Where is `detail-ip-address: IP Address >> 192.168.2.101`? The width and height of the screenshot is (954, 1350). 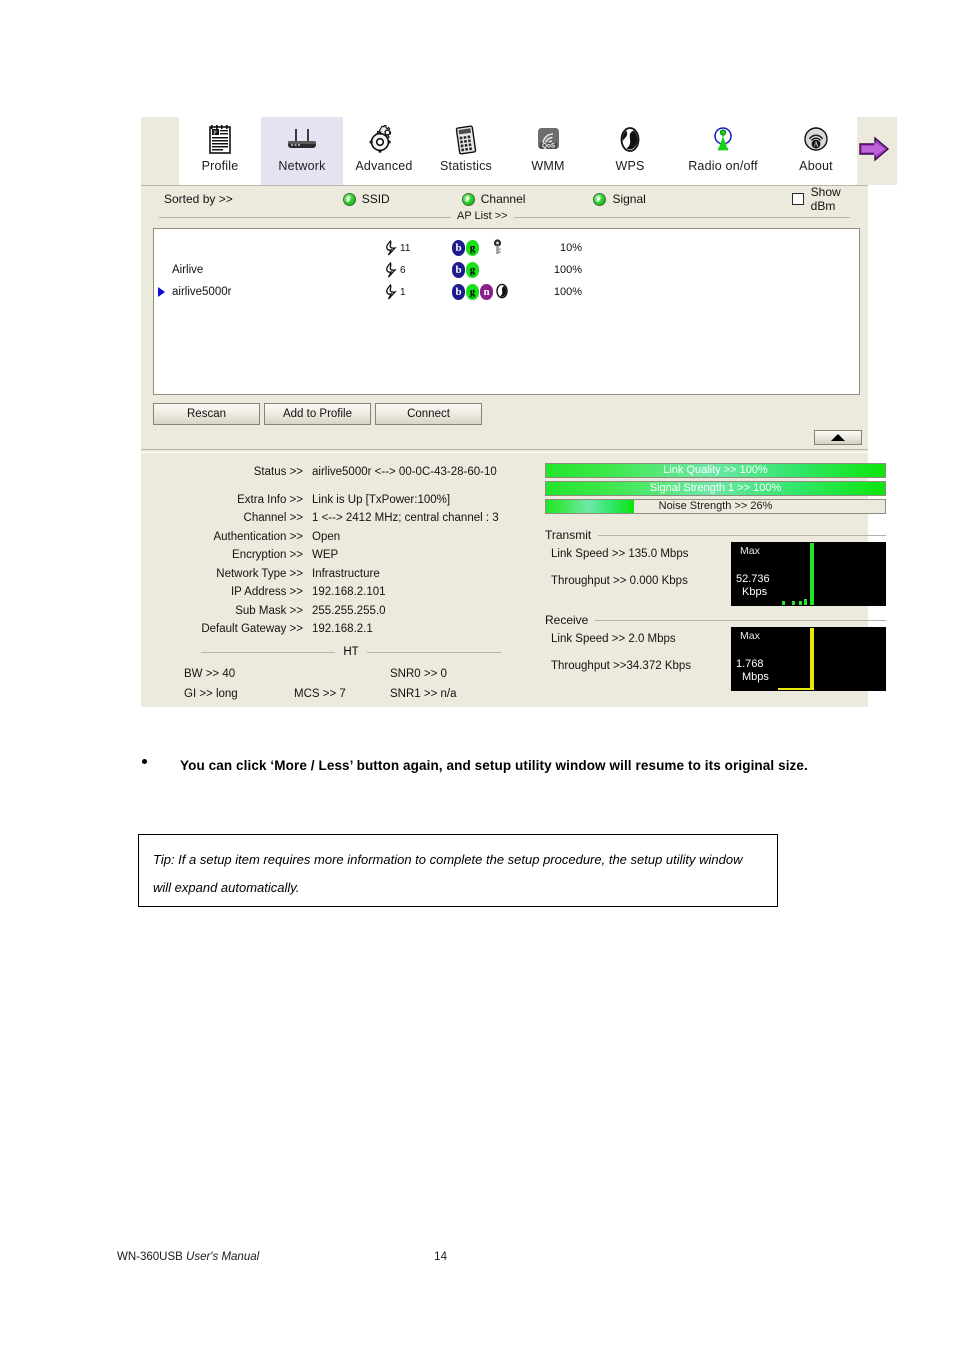
detail-ip-address: IP Address >> 192.168.2.101 is located at coordinates (346, 592).